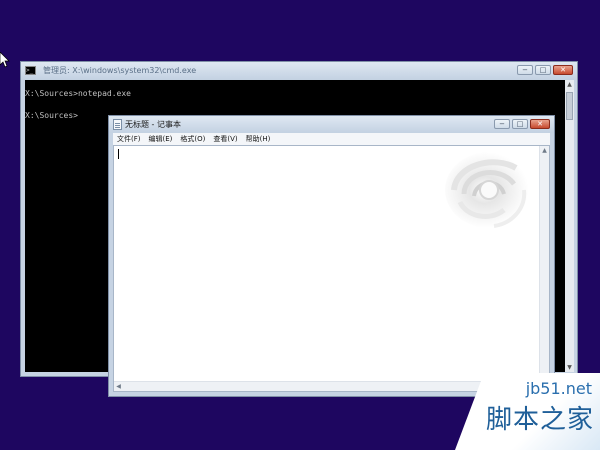  I want to click on menu-file: 文件(F), so click(129, 139).